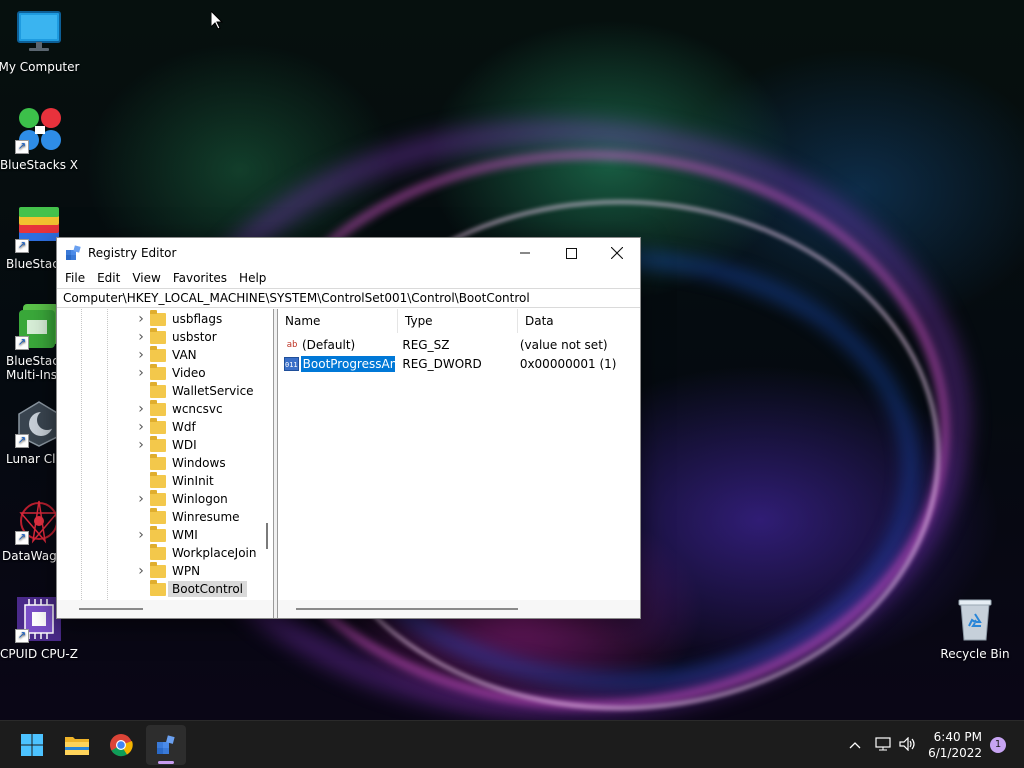  I want to click on value-name: (Default), so click(329, 344).